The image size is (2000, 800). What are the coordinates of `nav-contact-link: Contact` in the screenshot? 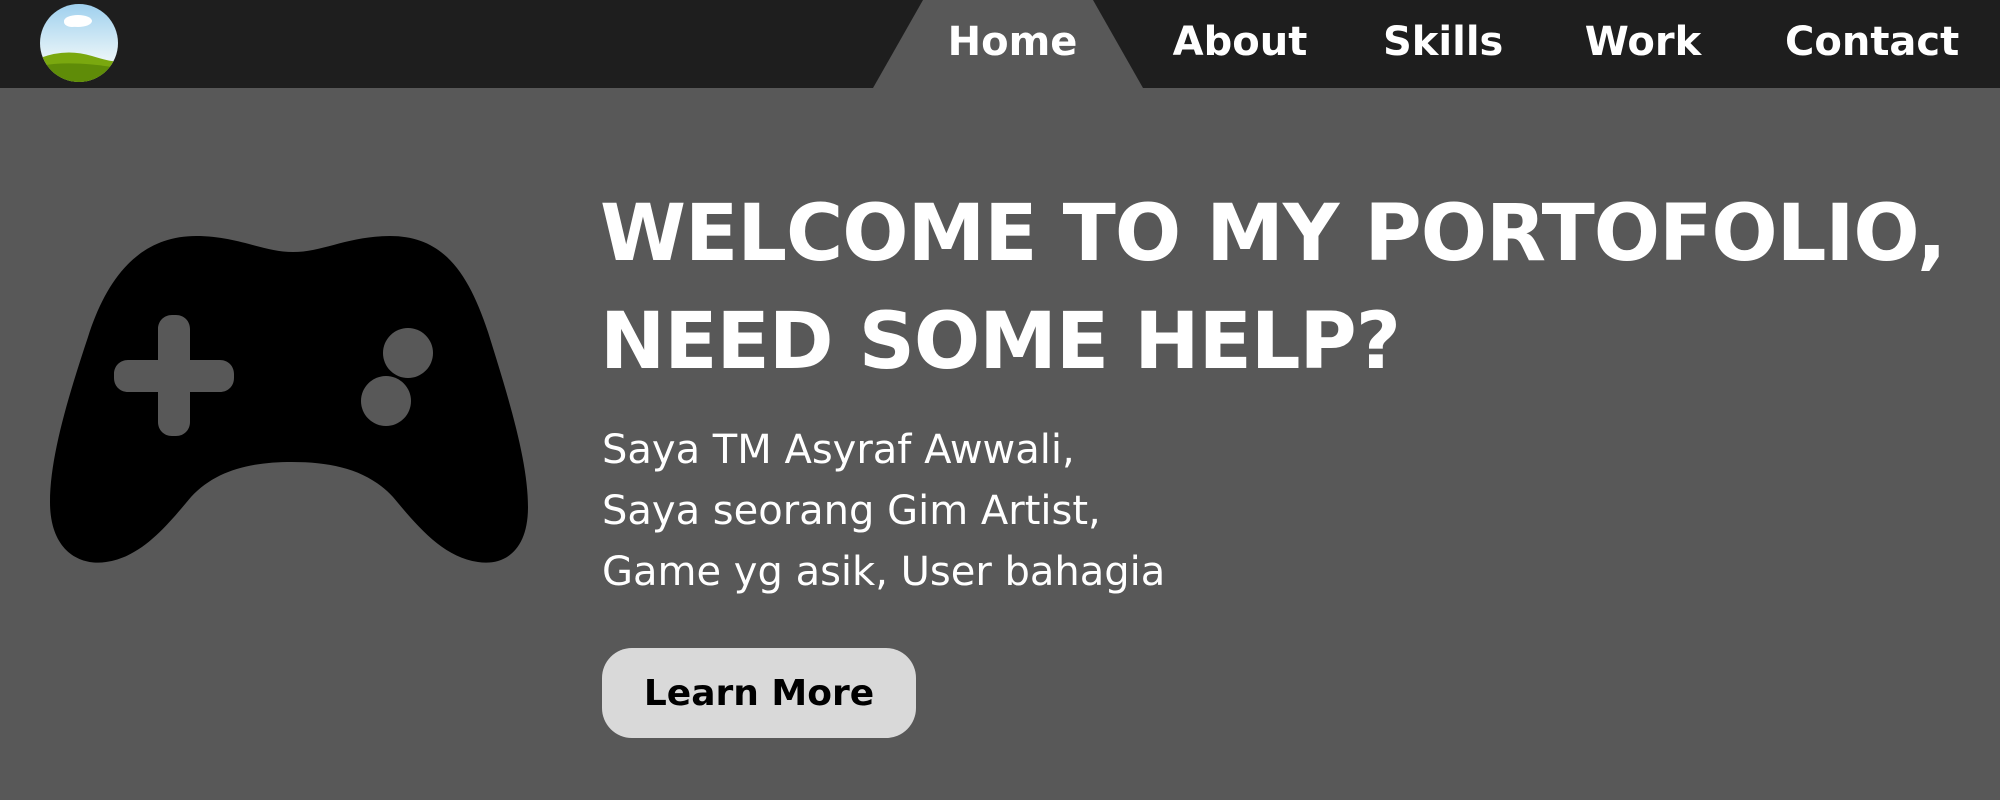 It's located at (1872, 42).